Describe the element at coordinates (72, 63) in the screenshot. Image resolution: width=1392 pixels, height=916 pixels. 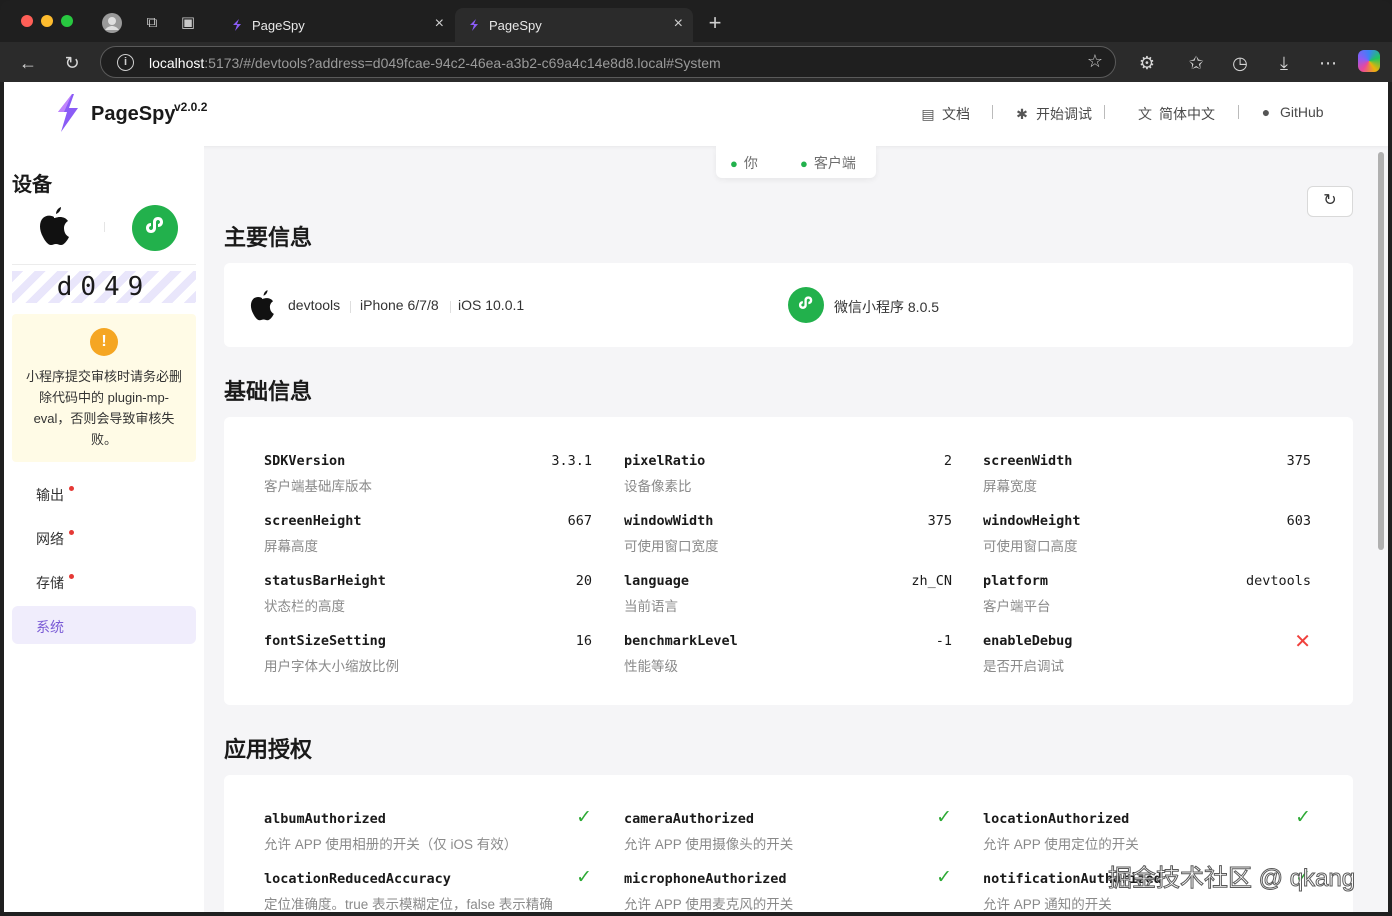
I see `reload-icon: ↻` at that location.